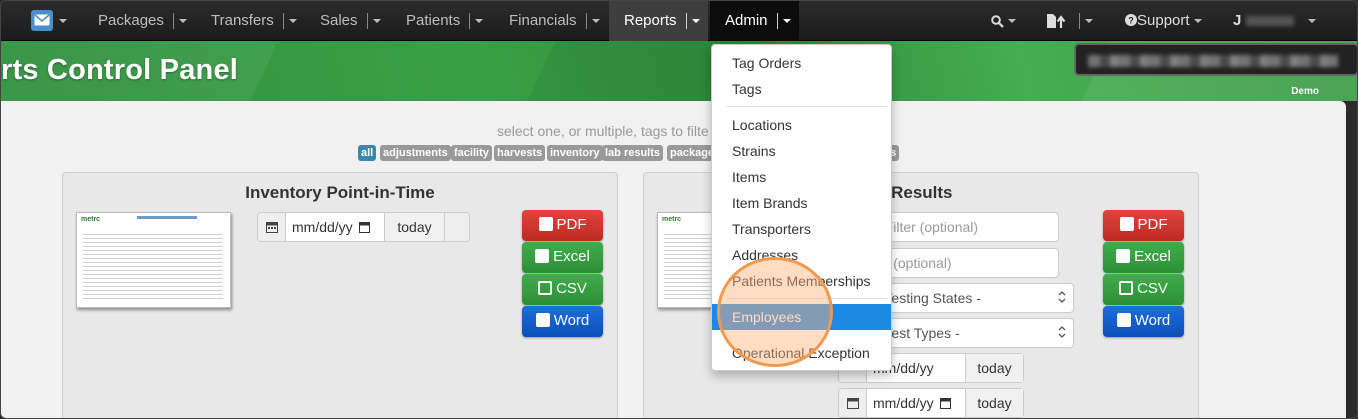 The width and height of the screenshot is (1358, 419). I want to click on nav-packages: Packages, so click(142, 21).